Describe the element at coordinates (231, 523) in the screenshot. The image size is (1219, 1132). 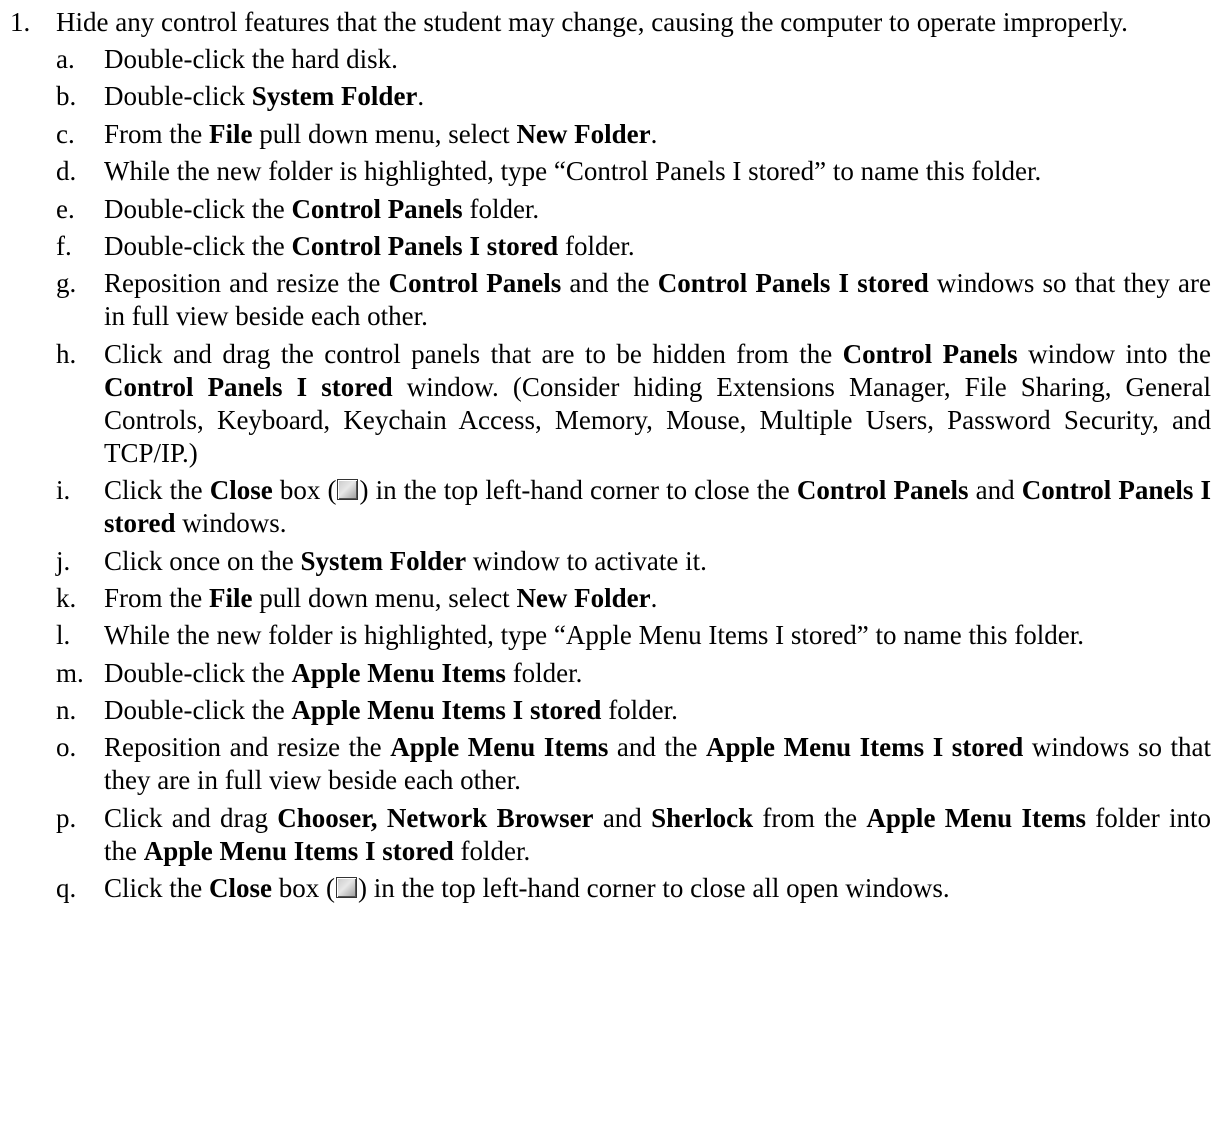
I see `text-run: windows.` at that location.